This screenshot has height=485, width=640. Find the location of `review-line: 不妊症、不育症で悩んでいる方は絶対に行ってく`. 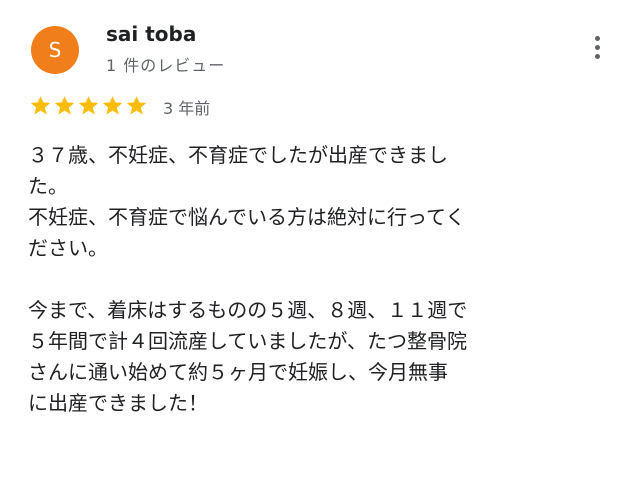

review-line: 不妊症、不育症で悩んでいる方は絶対に行ってく is located at coordinates (247, 217).